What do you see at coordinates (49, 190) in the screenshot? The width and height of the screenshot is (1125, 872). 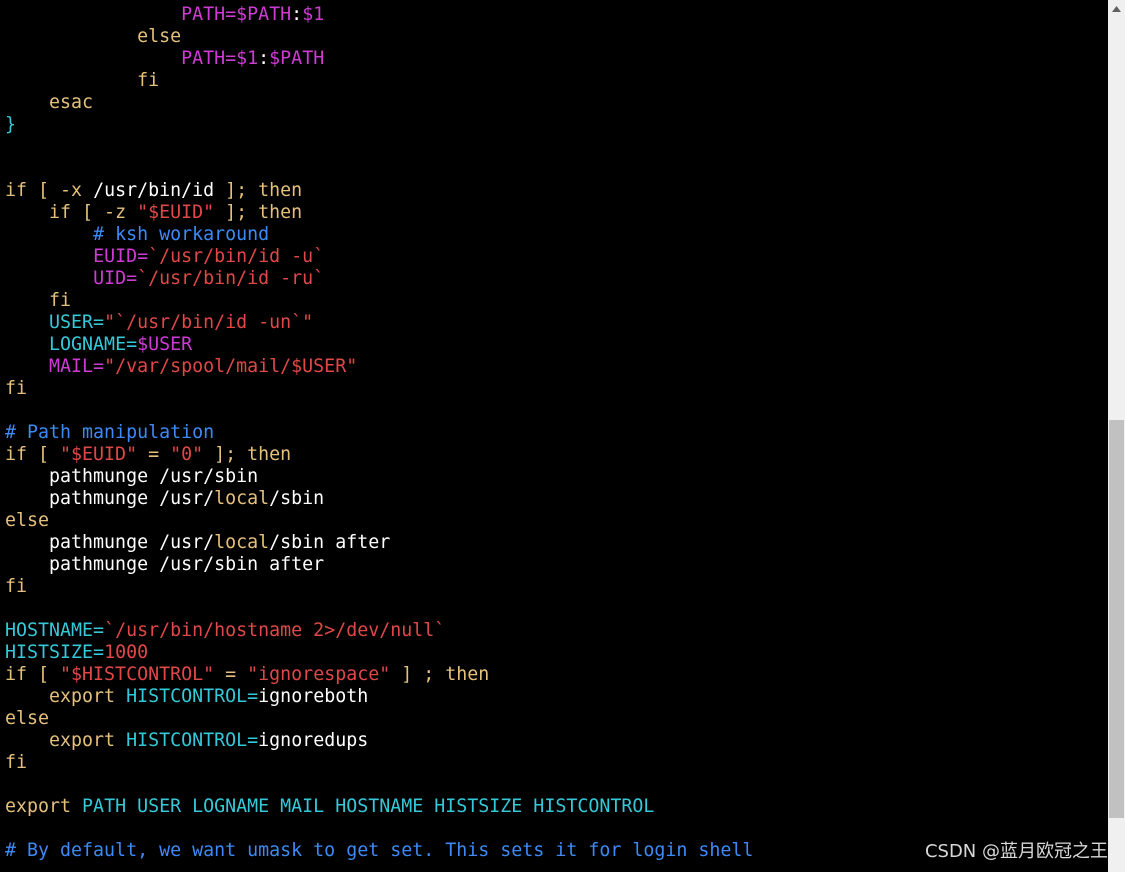 I see `code-token-keyword: if [ -x` at bounding box center [49, 190].